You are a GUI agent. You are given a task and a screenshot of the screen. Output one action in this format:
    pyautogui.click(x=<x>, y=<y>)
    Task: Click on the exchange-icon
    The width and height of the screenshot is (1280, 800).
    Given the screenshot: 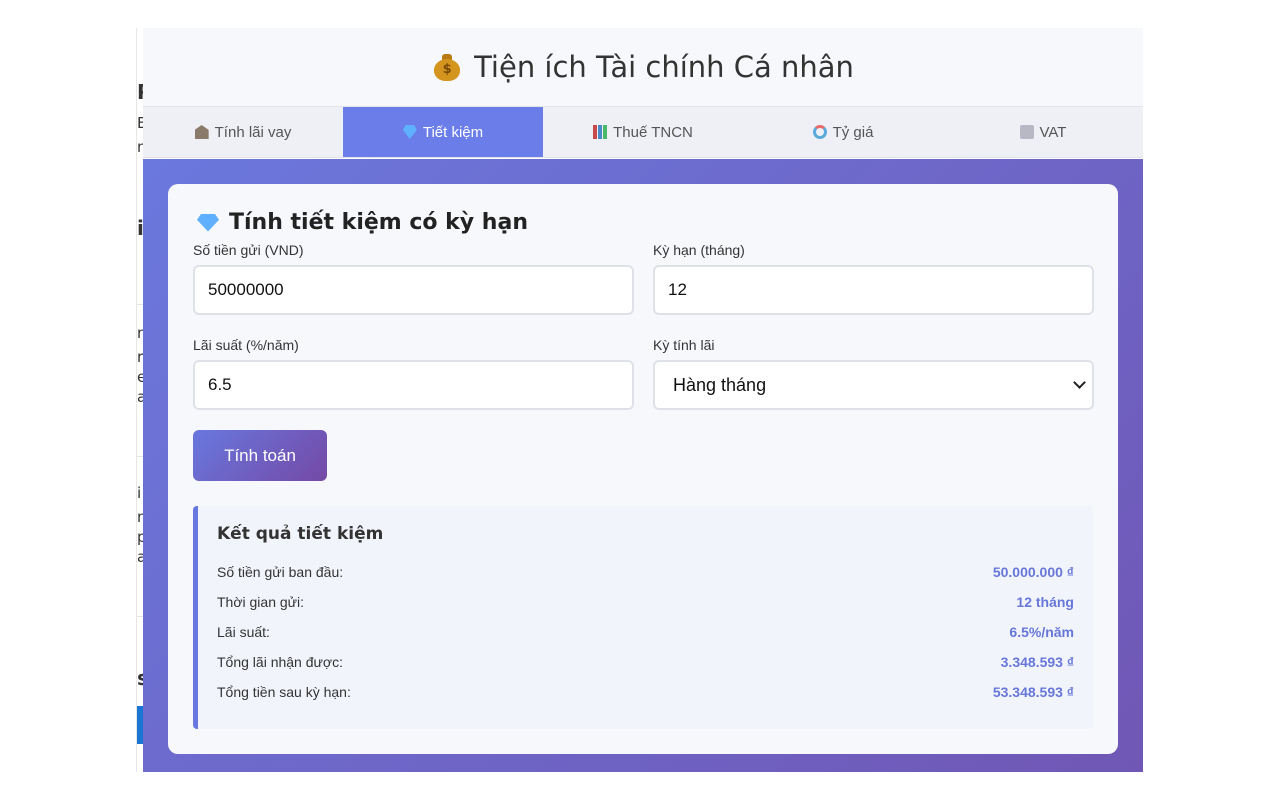 What is the action you would take?
    pyautogui.click(x=819, y=132)
    